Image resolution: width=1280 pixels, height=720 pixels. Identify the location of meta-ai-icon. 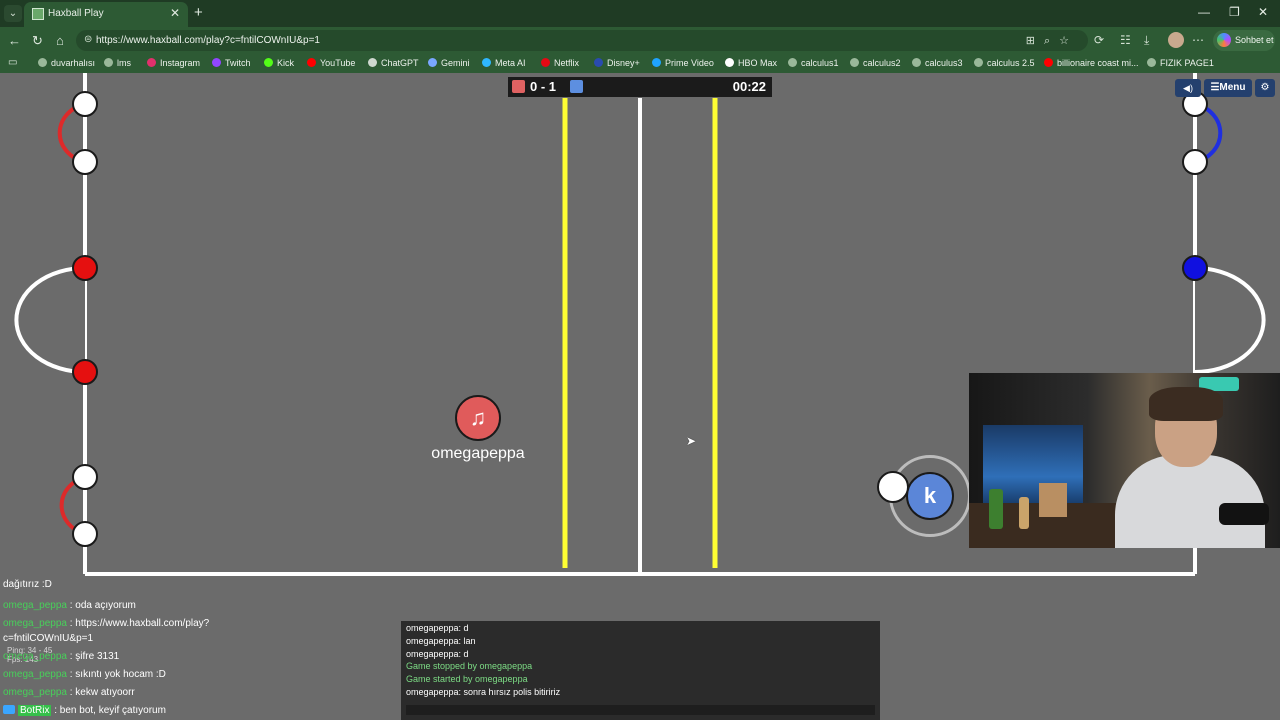
(486, 62).